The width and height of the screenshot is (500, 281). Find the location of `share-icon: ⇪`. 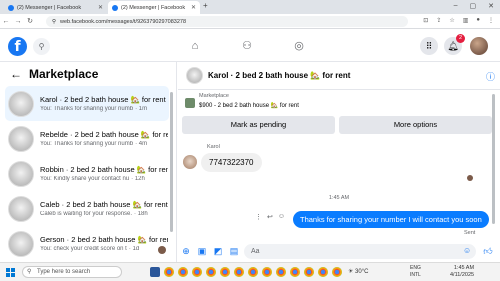

share-icon: ⇪ is located at coordinates (438, 20).